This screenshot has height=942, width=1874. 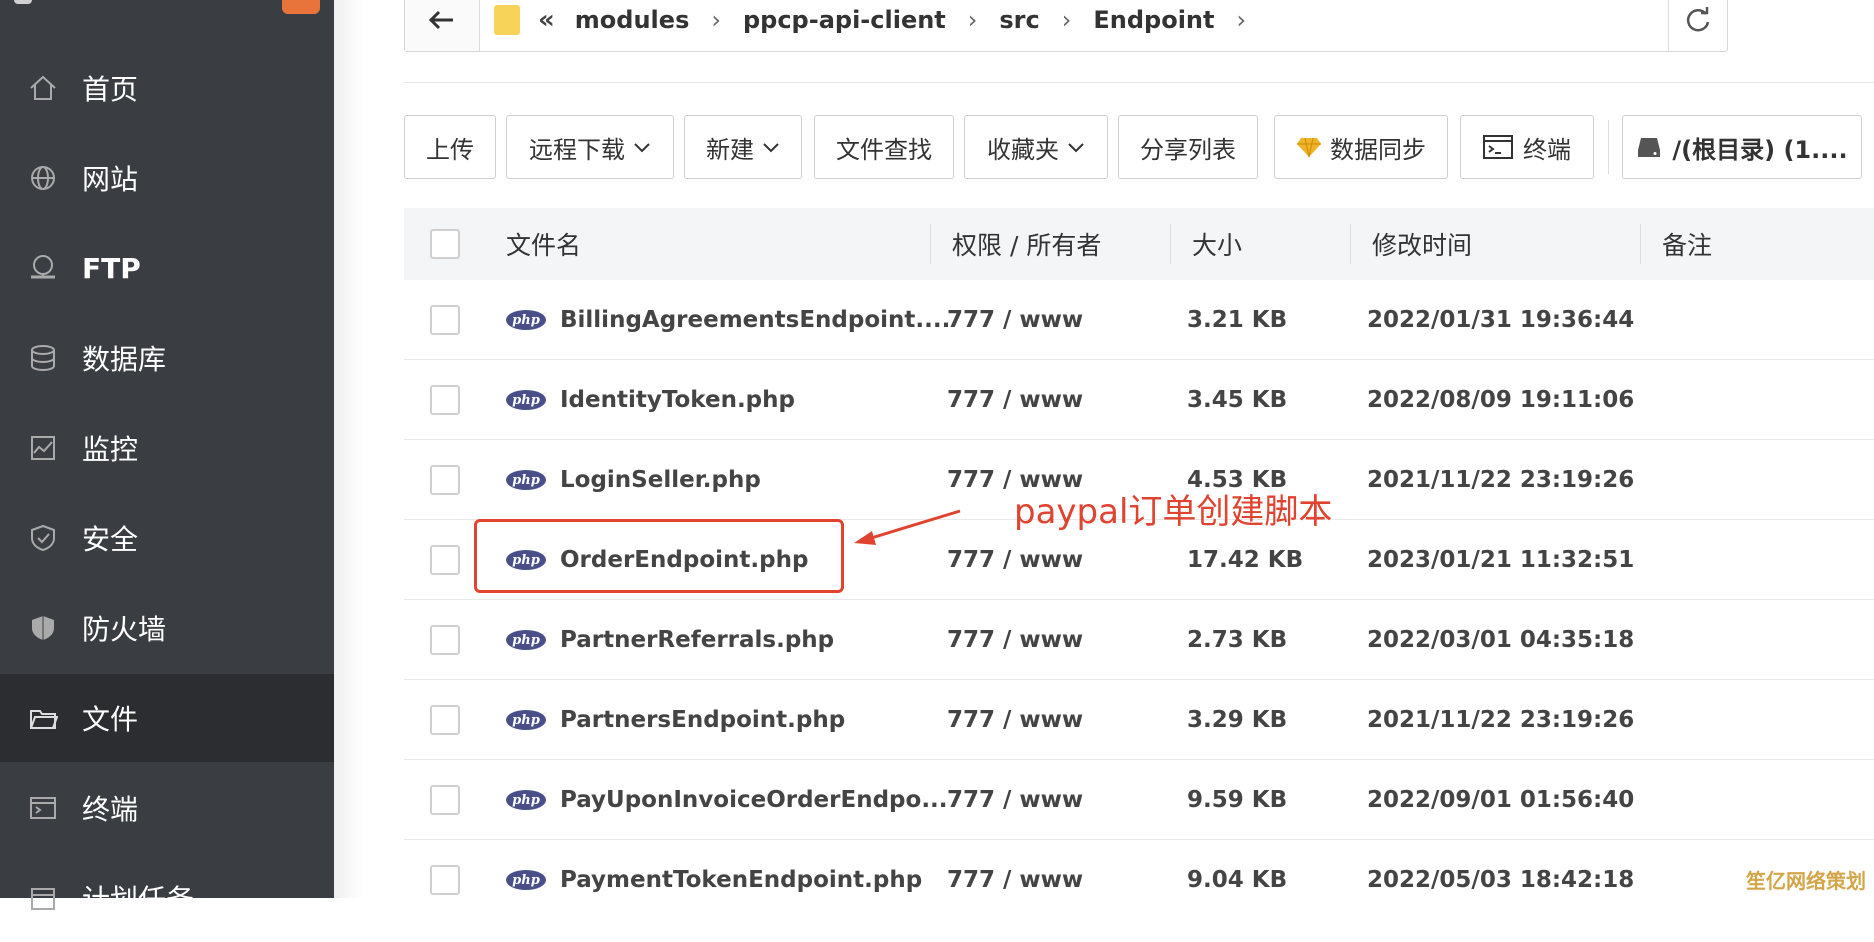 What do you see at coordinates (1527, 147) in the screenshot?
I see `terminal-button: 终端` at bounding box center [1527, 147].